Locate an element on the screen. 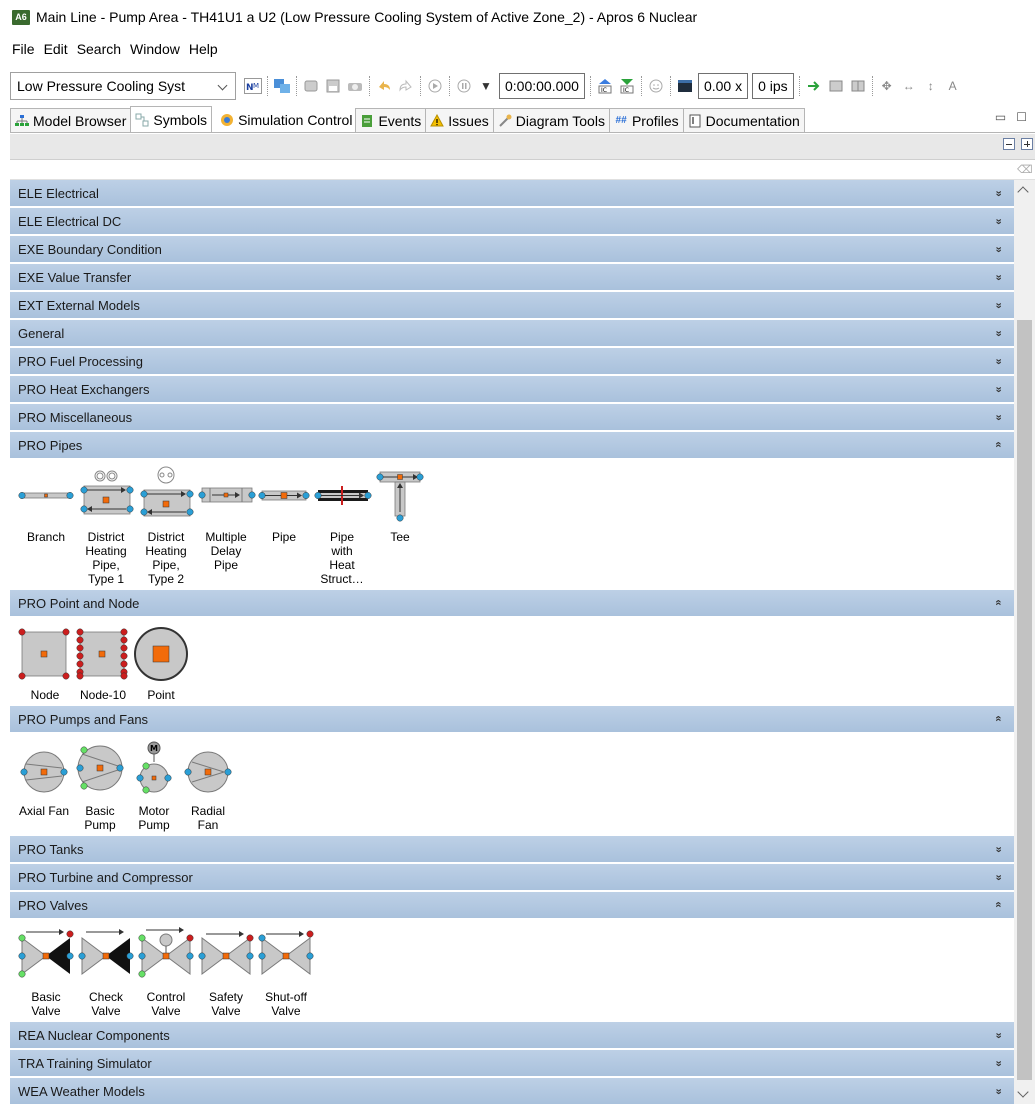 Image resolution: width=1035 pixels, height=1104 pixels. symbol-motor-pump: M Motor Pump is located at coordinates (154, 786).